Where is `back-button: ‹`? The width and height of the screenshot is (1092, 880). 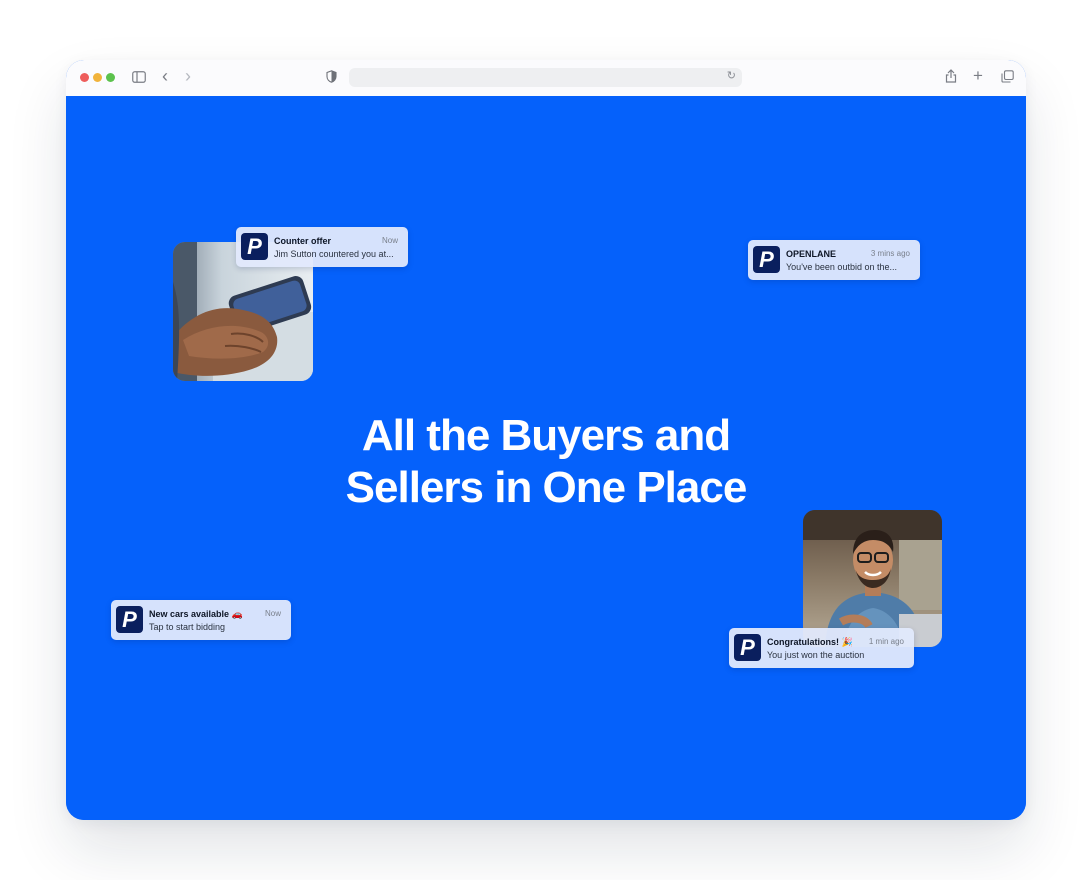 back-button: ‹ is located at coordinates (165, 76).